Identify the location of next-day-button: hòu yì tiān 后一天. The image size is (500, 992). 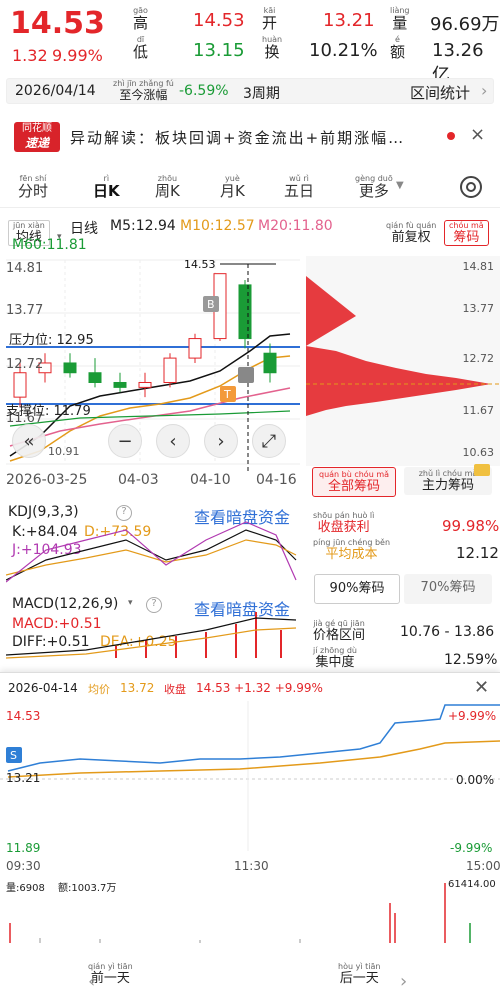
(359, 974).